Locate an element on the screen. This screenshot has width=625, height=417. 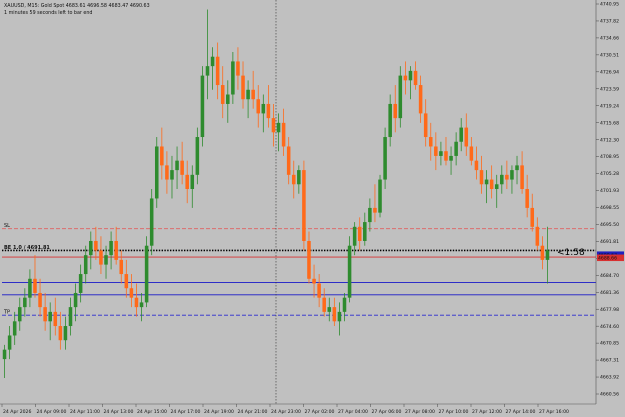
countdown-timer: <1:58 is located at coordinates (571, 253).